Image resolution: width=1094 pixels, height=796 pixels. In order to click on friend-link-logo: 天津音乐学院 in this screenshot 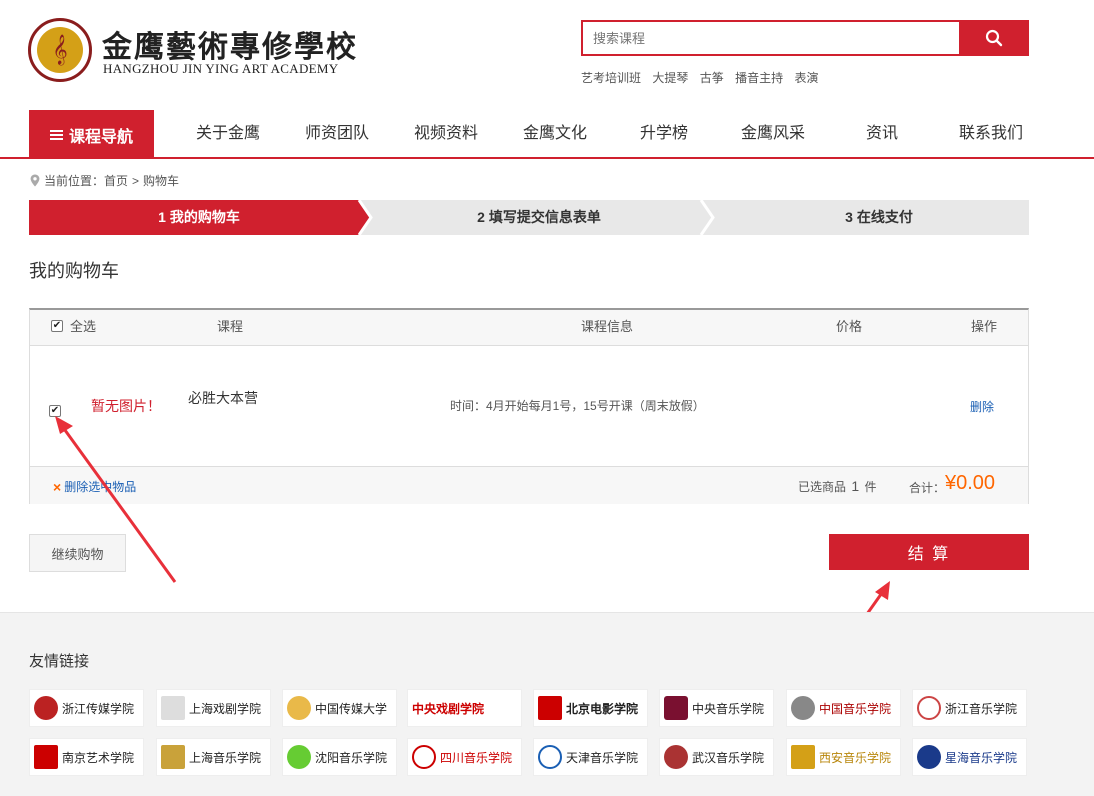, I will do `click(590, 757)`.